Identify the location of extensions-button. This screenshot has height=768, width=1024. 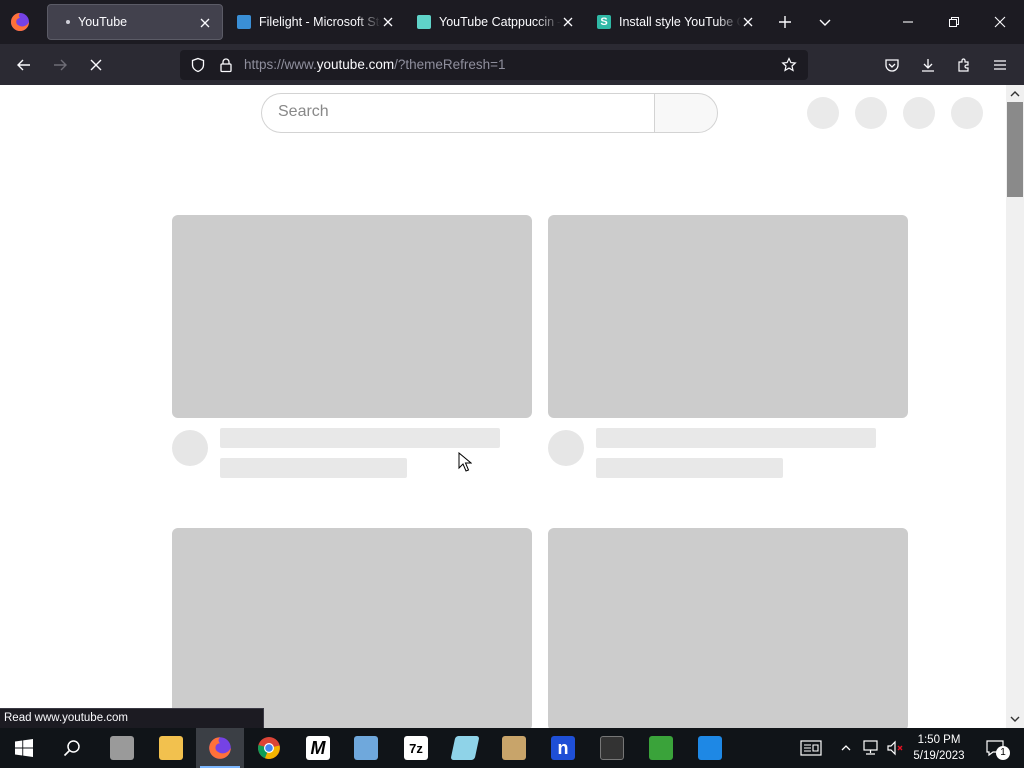
(964, 65).